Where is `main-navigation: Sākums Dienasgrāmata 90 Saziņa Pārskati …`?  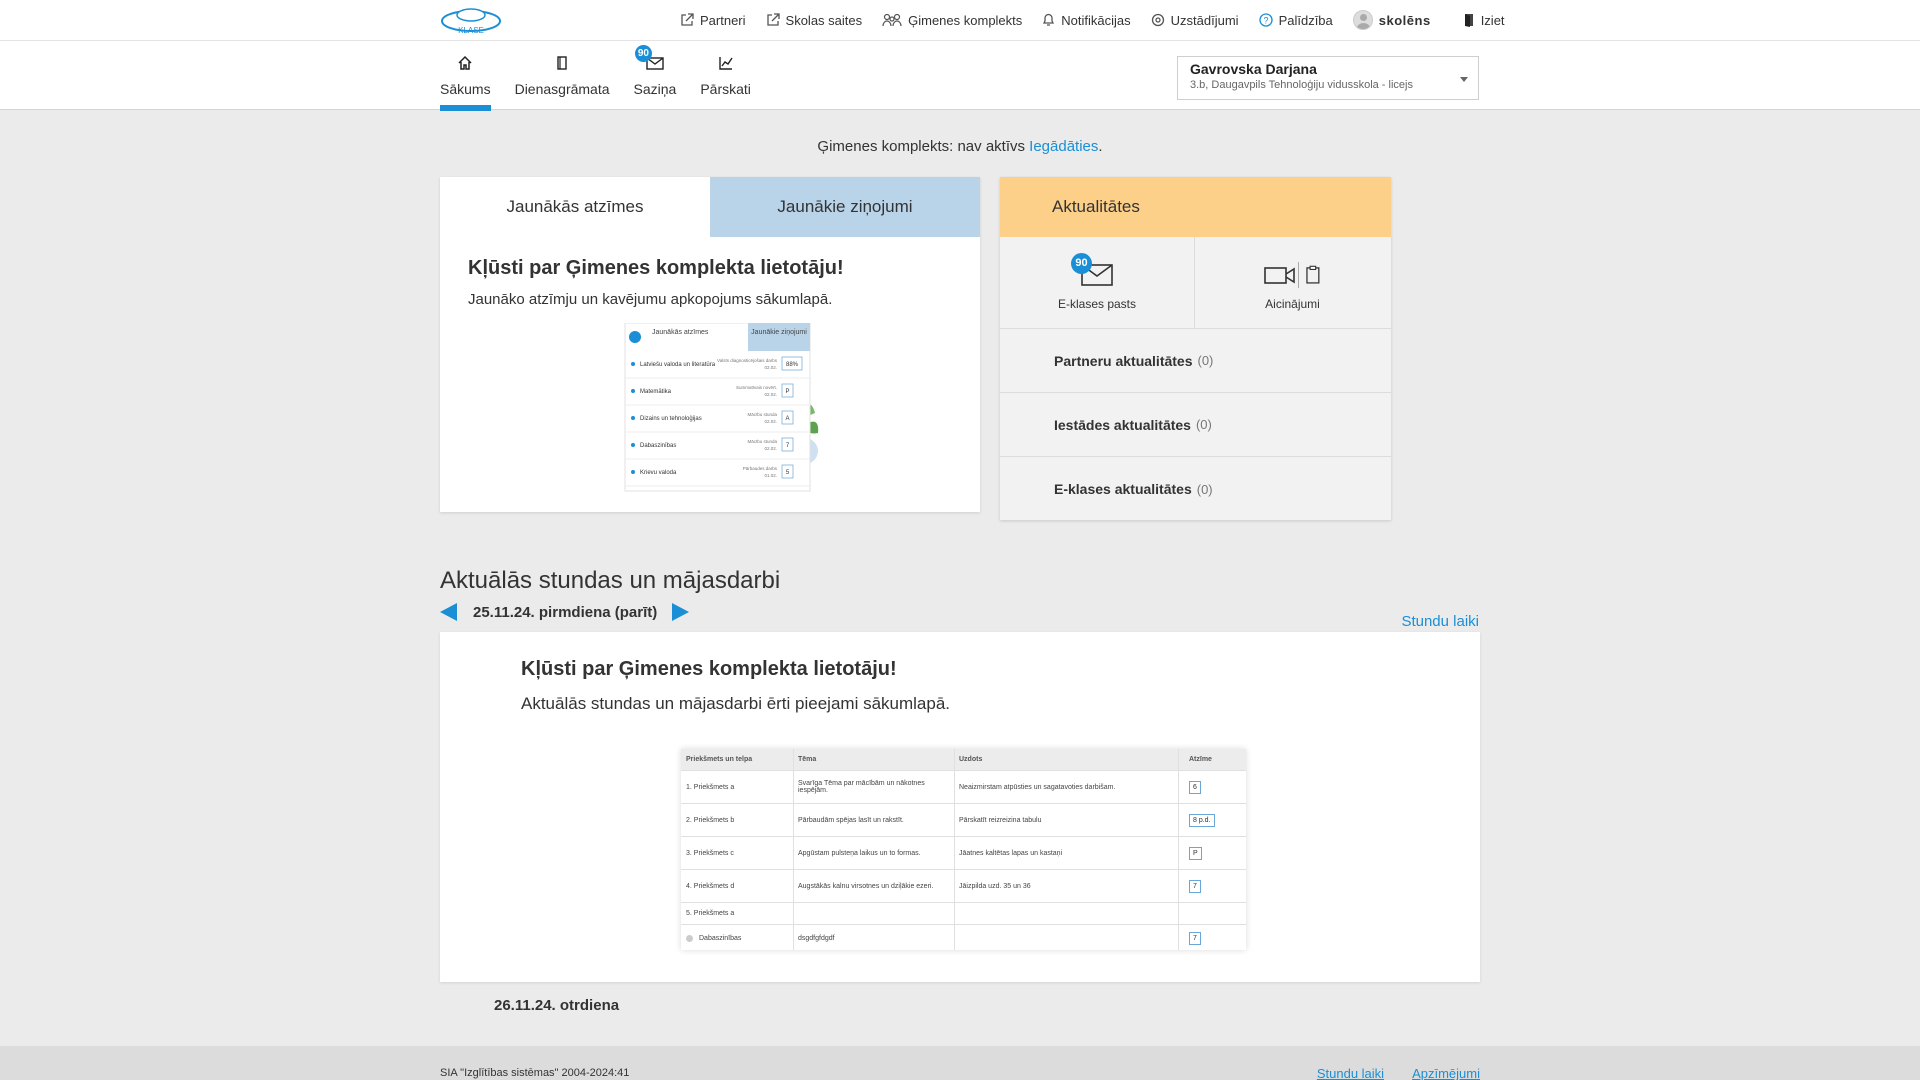 main-navigation: Sākums Dienasgrāmata 90 Saziņa Pārskati … is located at coordinates (960, 75).